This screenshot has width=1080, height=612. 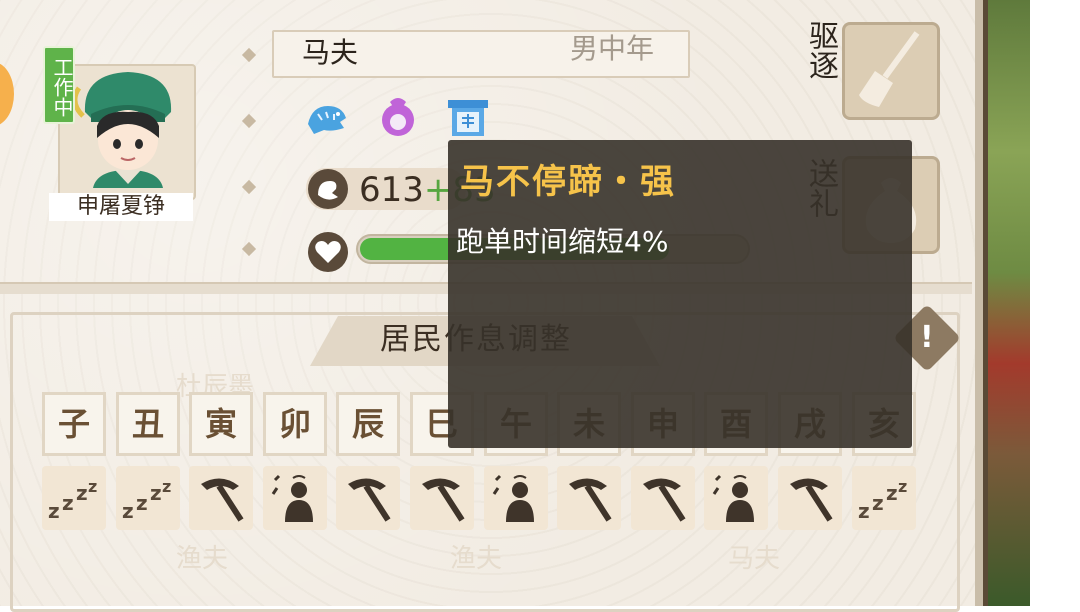 What do you see at coordinates (328, 189) in the screenshot?
I see `strength-icon` at bounding box center [328, 189].